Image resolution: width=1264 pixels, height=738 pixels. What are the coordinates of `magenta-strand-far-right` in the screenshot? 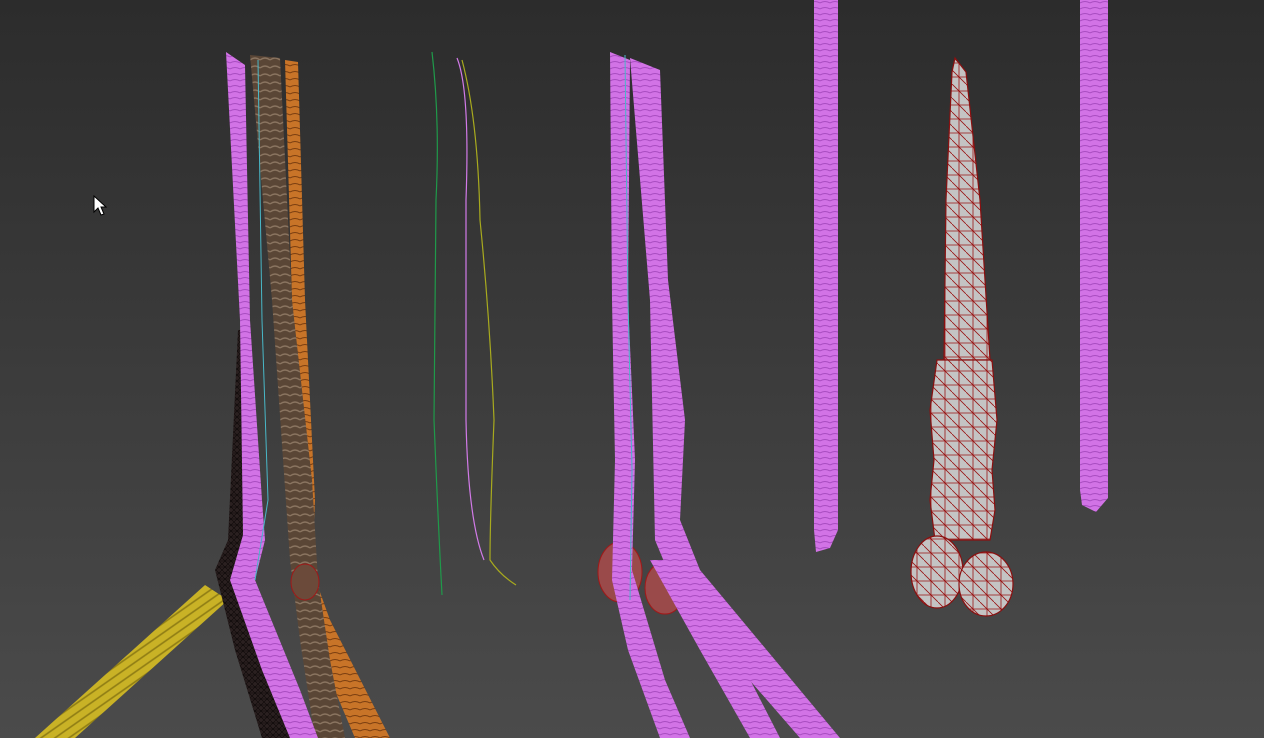 It's located at (1094, 256).